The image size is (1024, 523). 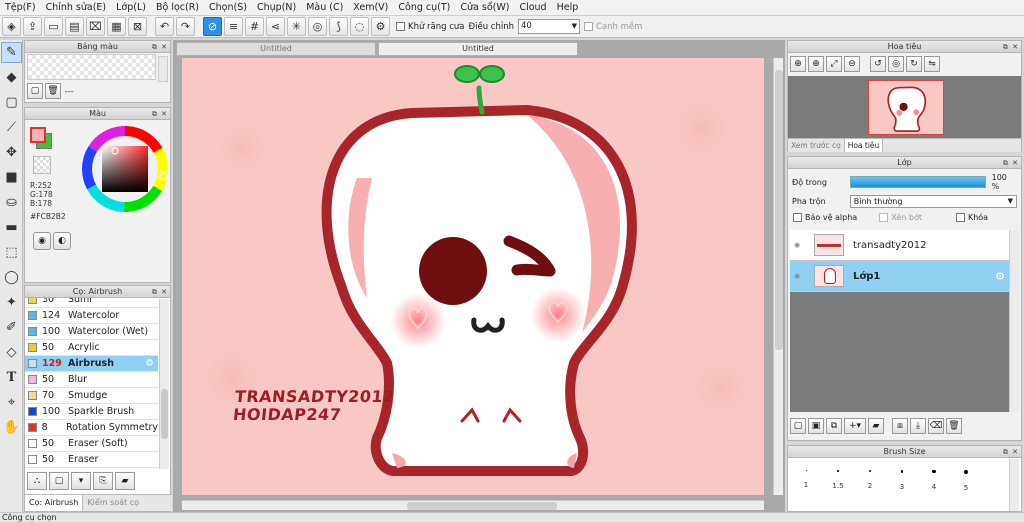 I want to click on brush-item: 50 Blur, so click(x=91, y=380).